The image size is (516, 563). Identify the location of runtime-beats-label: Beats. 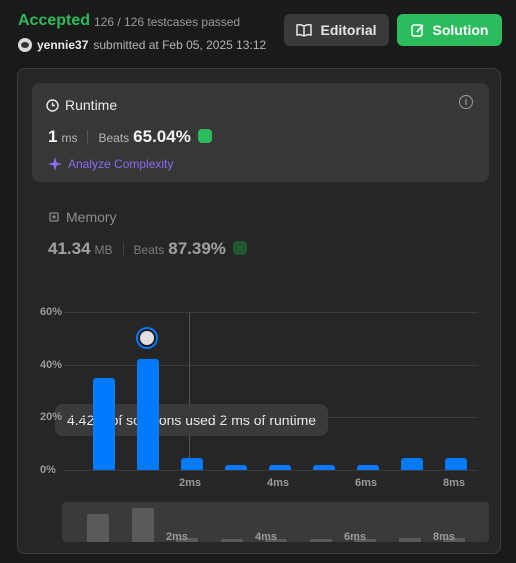
(114, 138).